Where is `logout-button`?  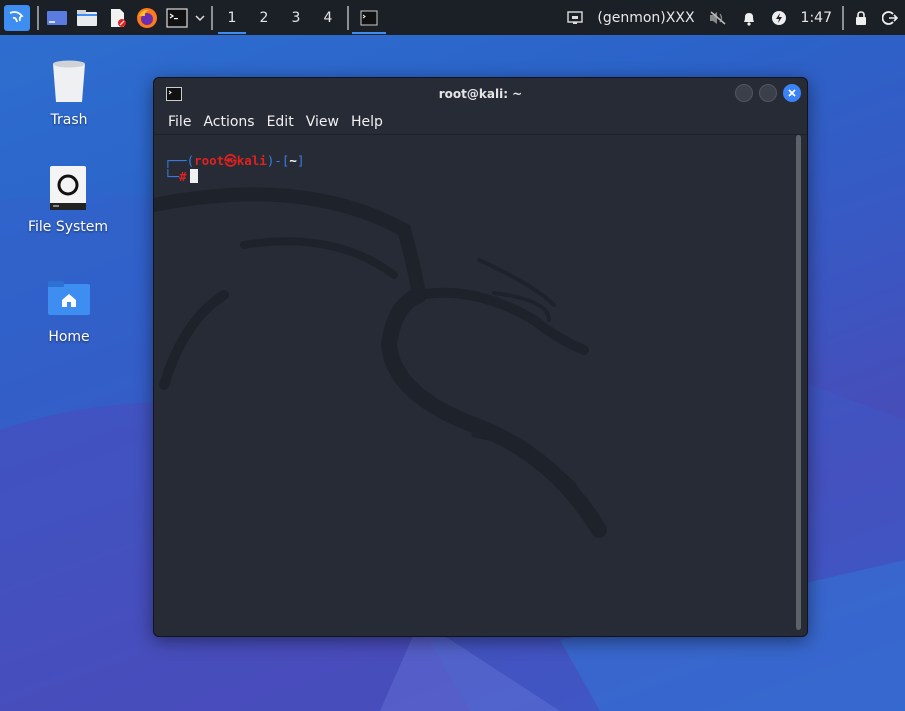 logout-button is located at coordinates (890, 17).